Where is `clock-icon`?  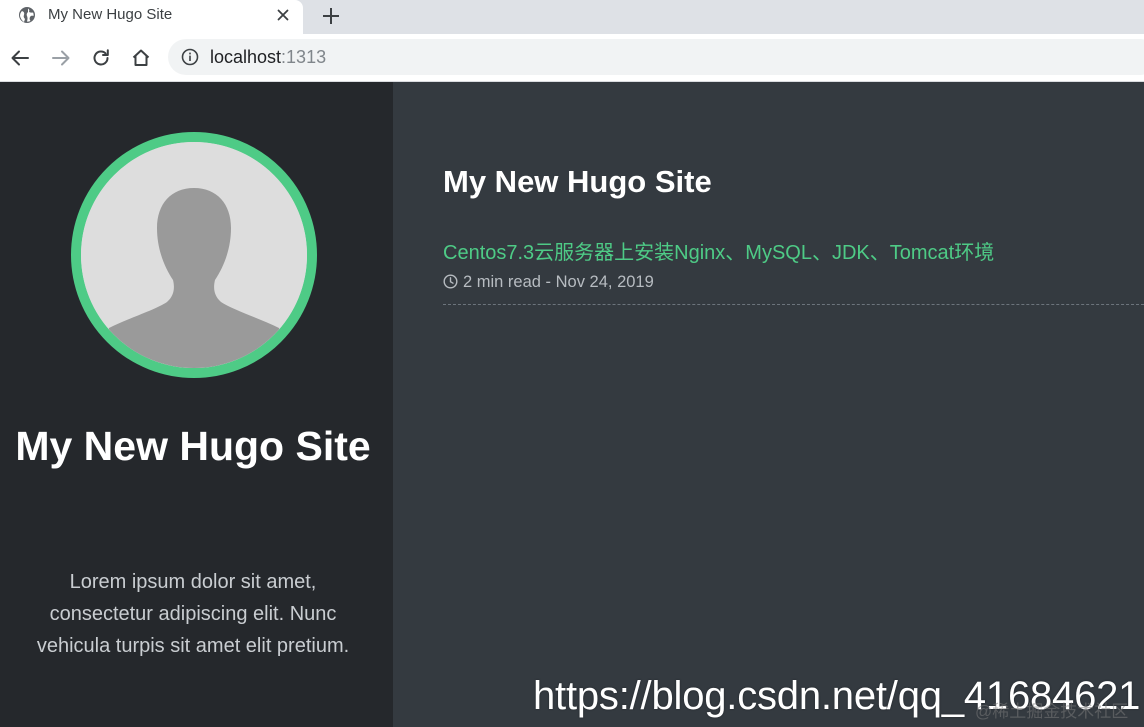
clock-icon is located at coordinates (450, 281).